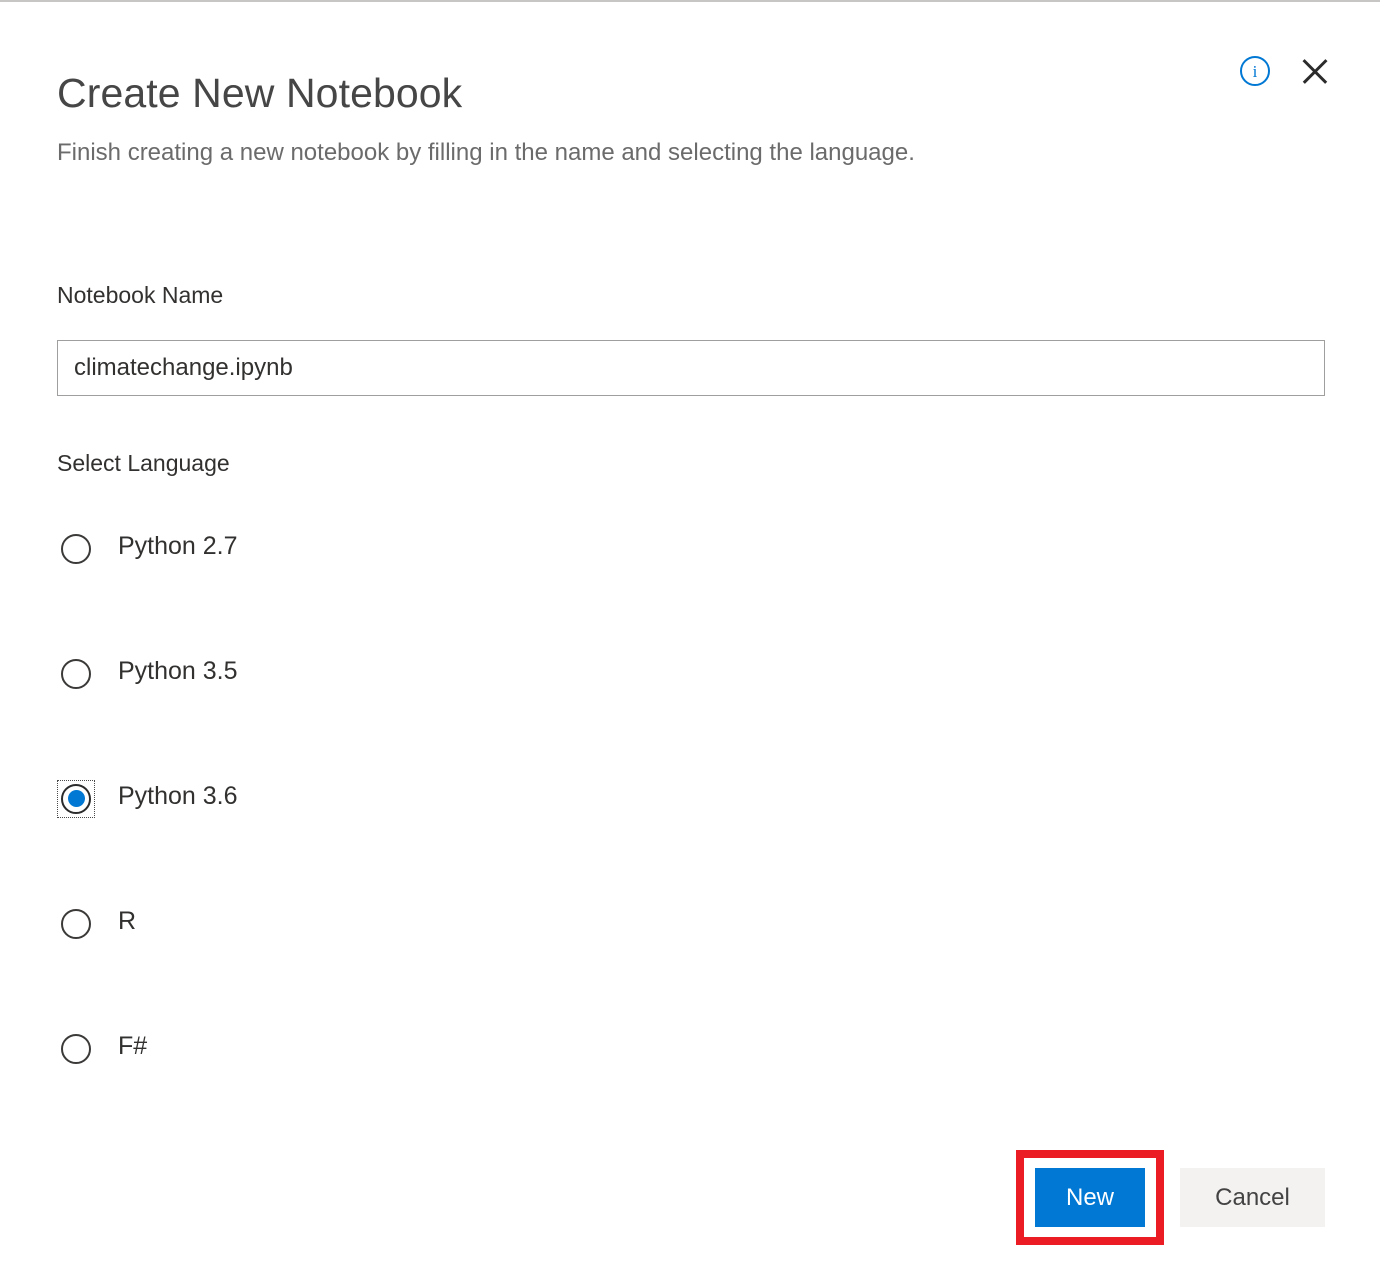  I want to click on radio-option-r: R, so click(357, 967).